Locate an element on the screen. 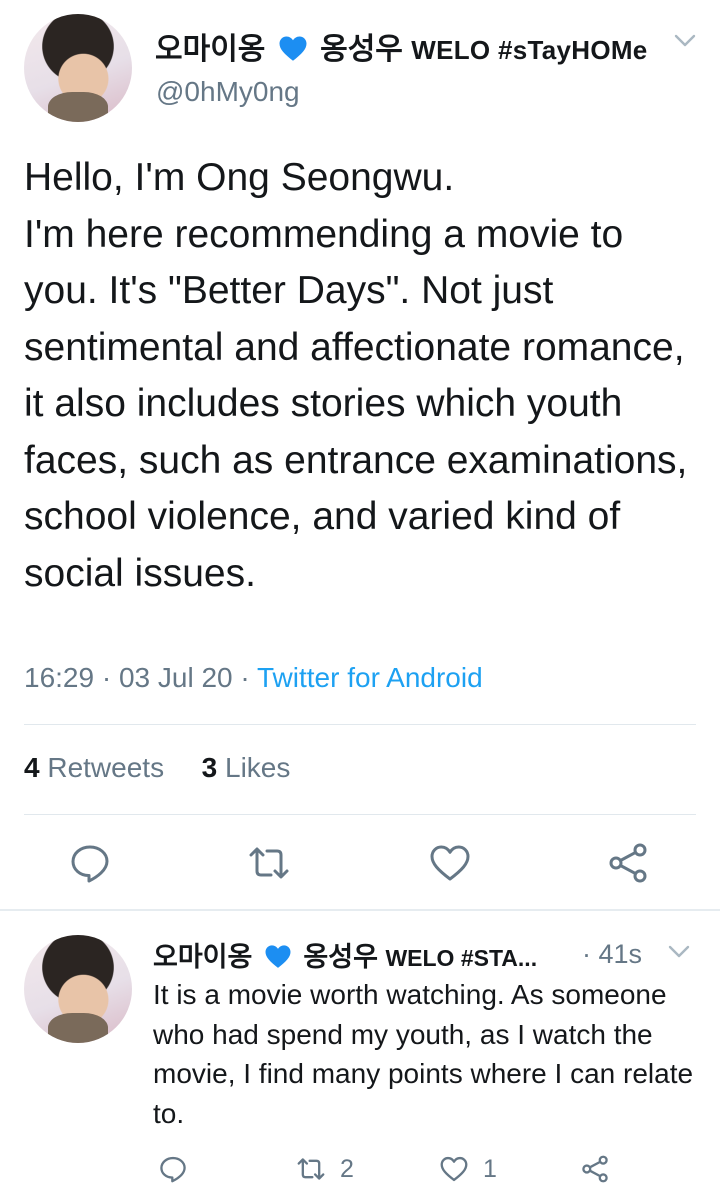 The image size is (720, 1201). reply-share-button is located at coordinates (595, 1169).